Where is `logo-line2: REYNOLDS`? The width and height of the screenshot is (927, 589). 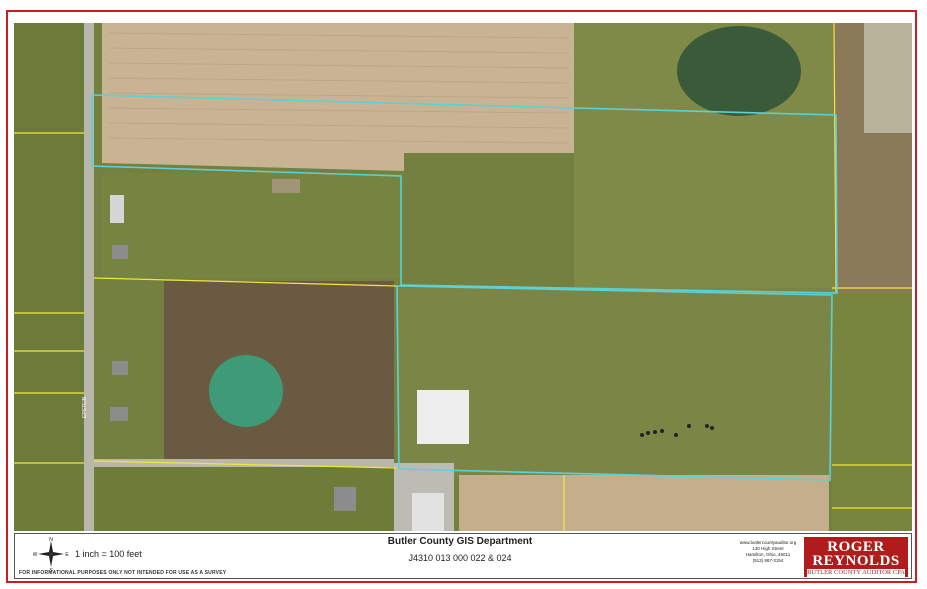
logo-line2: REYNOLDS is located at coordinates (856, 561).